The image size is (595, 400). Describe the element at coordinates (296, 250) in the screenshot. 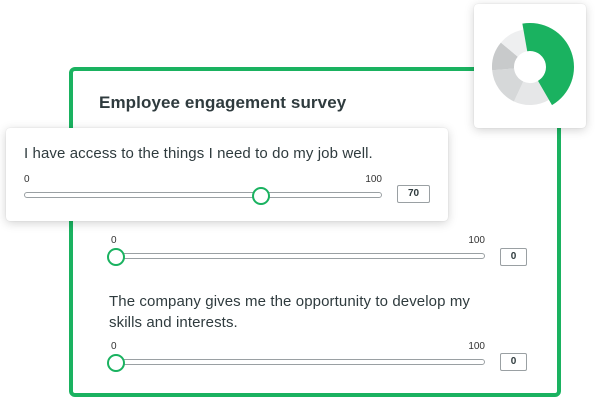

I see `slider-question-2: 0 100` at that location.